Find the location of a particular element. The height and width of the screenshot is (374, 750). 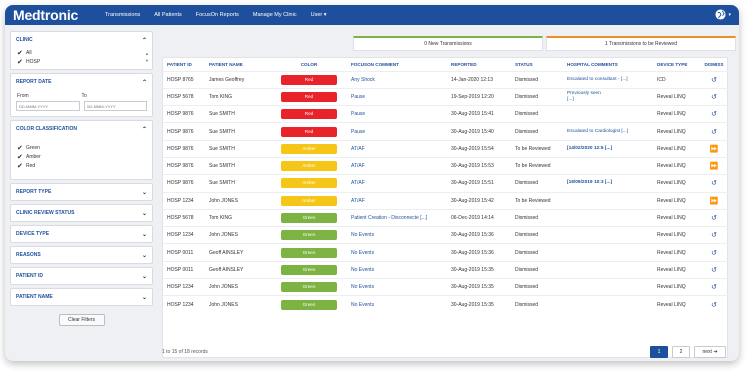

filter-clinic: CLINIC ⌃ ✔ All ✔ HOSP ▲ ▼ is located at coordinates (81, 50).